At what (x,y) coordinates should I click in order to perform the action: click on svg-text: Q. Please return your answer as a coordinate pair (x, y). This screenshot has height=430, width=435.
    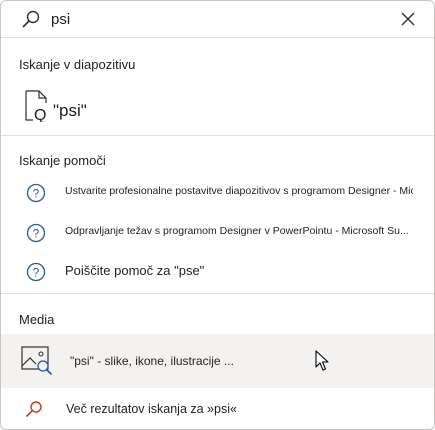
    Looking at the image, I should click on (40, 114).